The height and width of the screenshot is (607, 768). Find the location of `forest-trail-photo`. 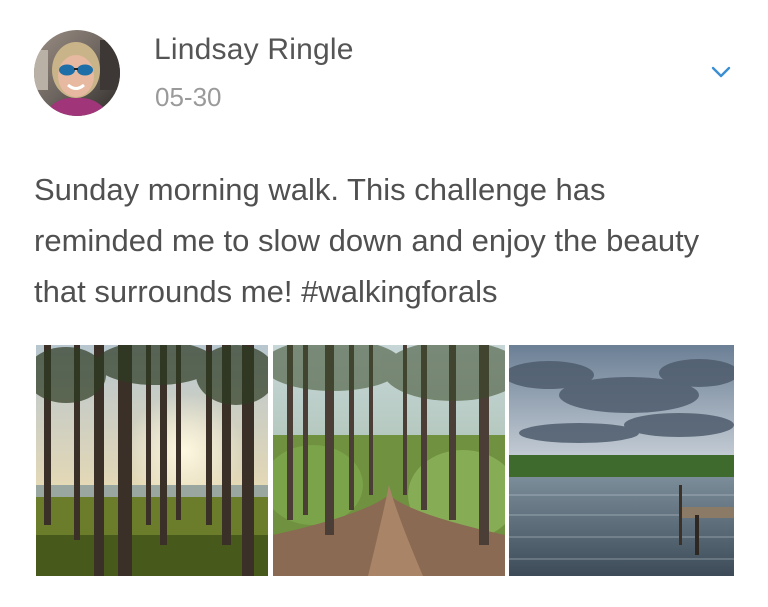

forest-trail-photo is located at coordinates (389, 460).